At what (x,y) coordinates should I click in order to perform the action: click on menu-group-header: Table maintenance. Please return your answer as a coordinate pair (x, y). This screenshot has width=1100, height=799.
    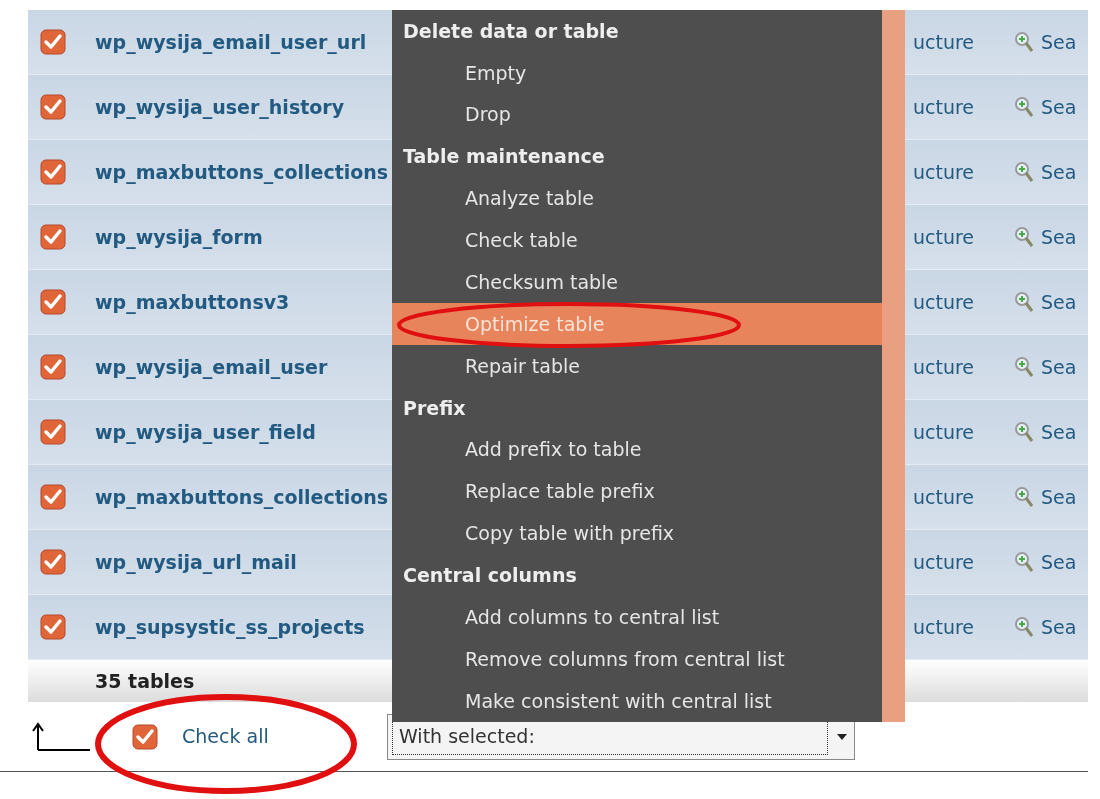
    Looking at the image, I should click on (504, 157).